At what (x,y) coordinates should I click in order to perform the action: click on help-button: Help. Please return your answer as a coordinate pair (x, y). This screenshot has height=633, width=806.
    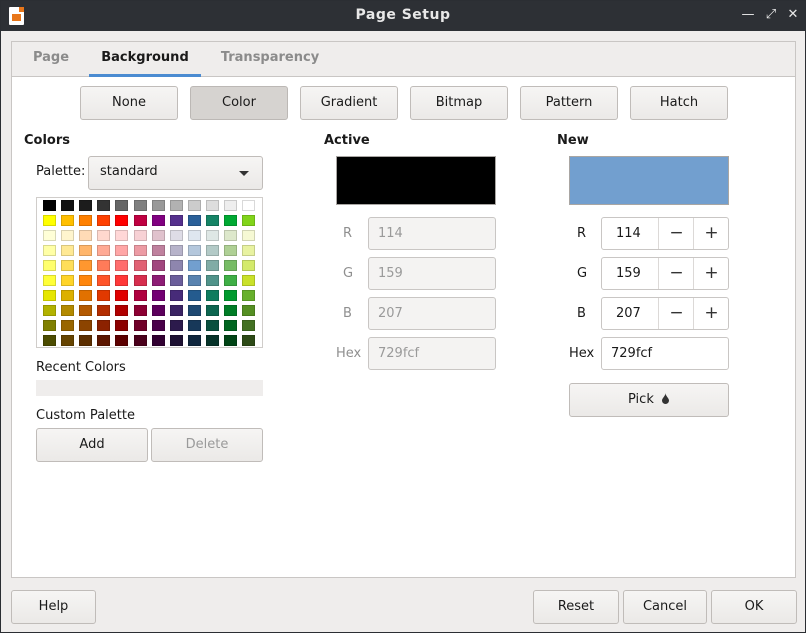
    Looking at the image, I should click on (53, 607).